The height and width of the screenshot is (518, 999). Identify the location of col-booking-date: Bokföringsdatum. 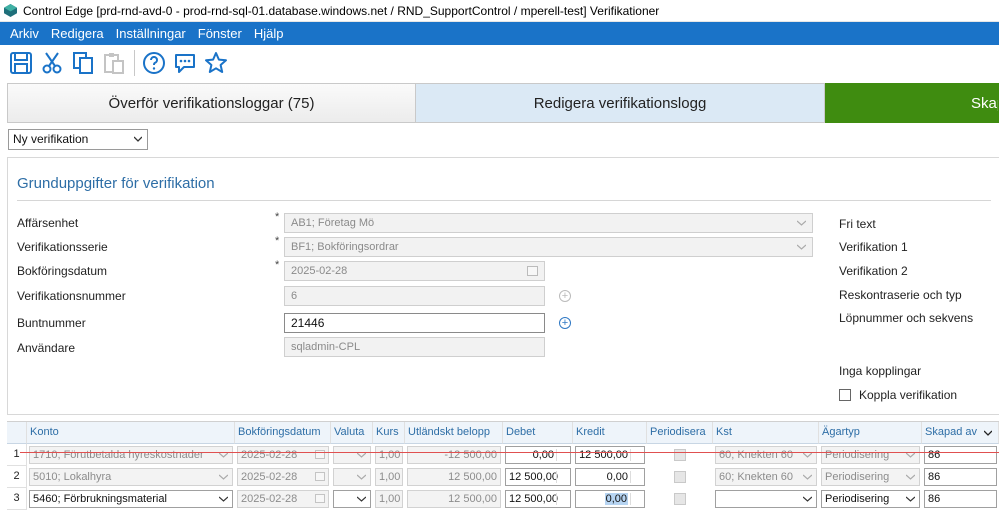
(283, 433).